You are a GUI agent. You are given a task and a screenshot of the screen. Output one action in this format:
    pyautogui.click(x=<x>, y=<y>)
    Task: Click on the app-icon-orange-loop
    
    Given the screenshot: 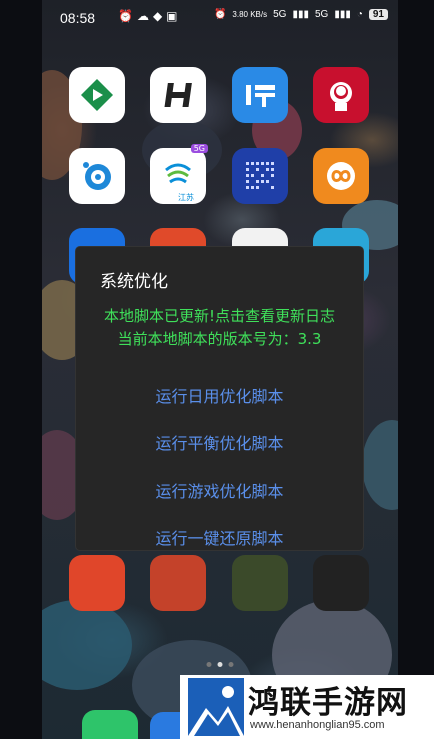 What is the action you would take?
    pyautogui.click(x=341, y=176)
    